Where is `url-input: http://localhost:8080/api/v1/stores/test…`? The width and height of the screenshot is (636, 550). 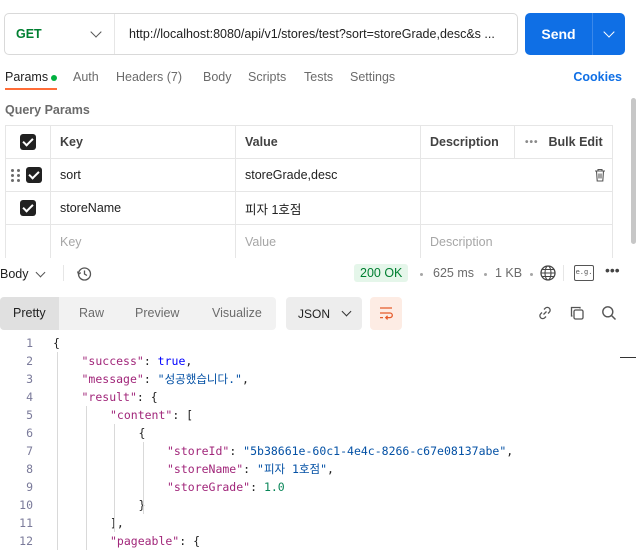 url-input: http://localhost:8080/api/v1/stores/test… is located at coordinates (312, 34).